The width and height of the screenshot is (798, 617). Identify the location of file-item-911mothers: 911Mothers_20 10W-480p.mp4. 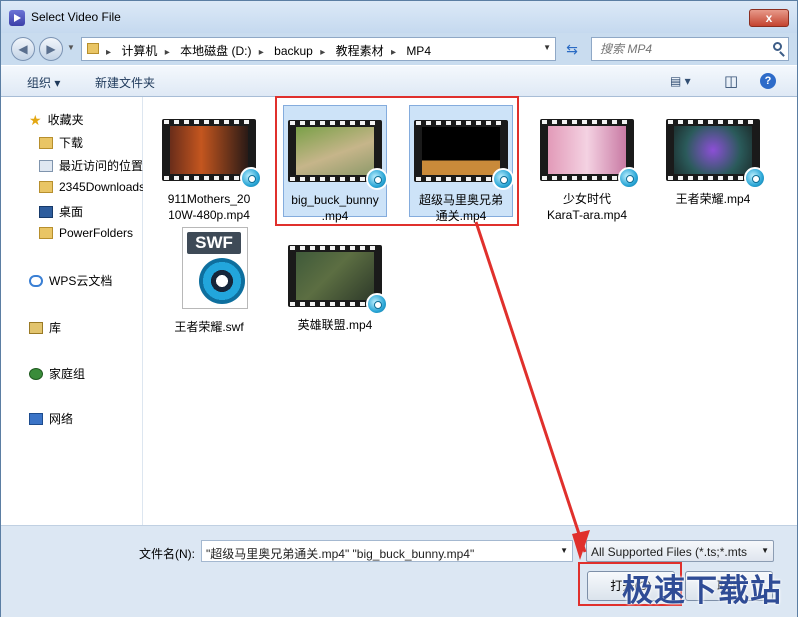
(209, 171).